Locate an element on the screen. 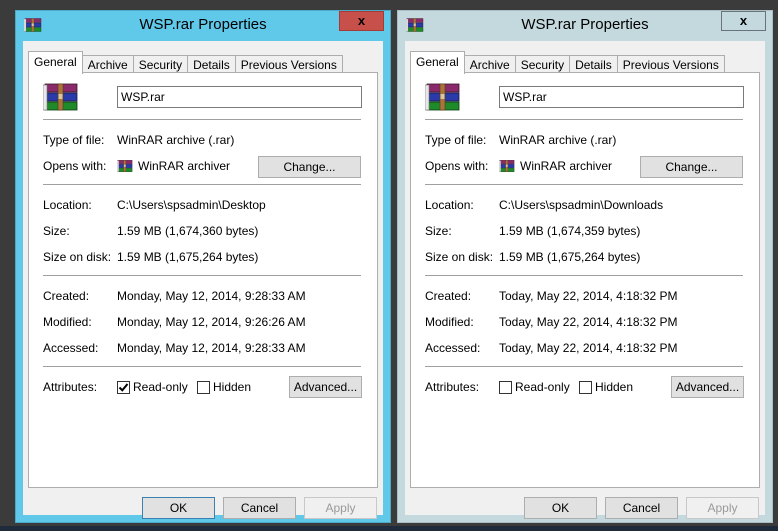  created-value: Today, May 22, 2014, 4:18:32 PM is located at coordinates (588, 296).